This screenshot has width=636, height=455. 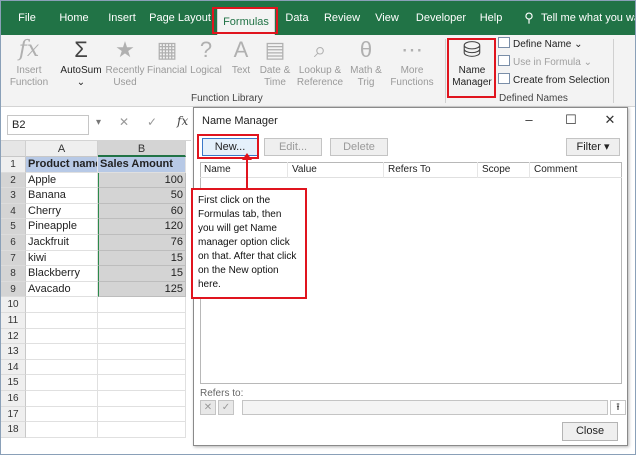 What do you see at coordinates (610, 120) in the screenshot?
I see `close-window-button: ✕` at bounding box center [610, 120].